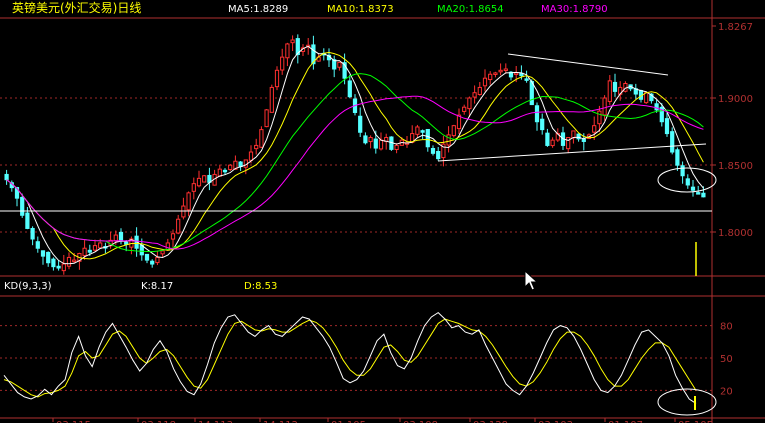 The width and height of the screenshot is (765, 423). Describe the element at coordinates (588, 64) in the screenshot. I see `resistance-trendline` at that location.